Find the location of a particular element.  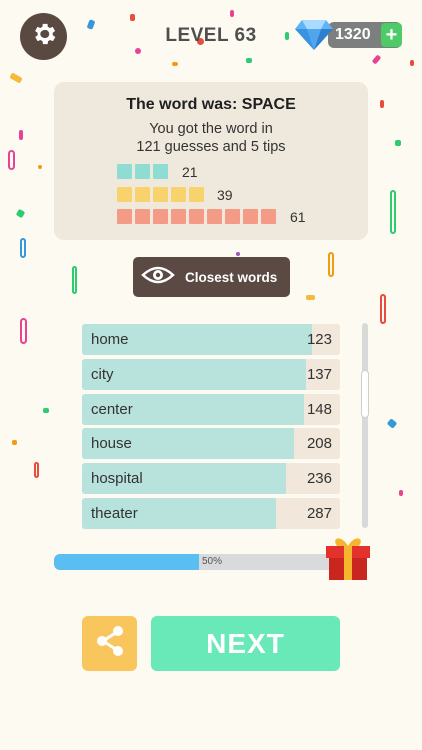

word-text: city is located at coordinates (102, 374).